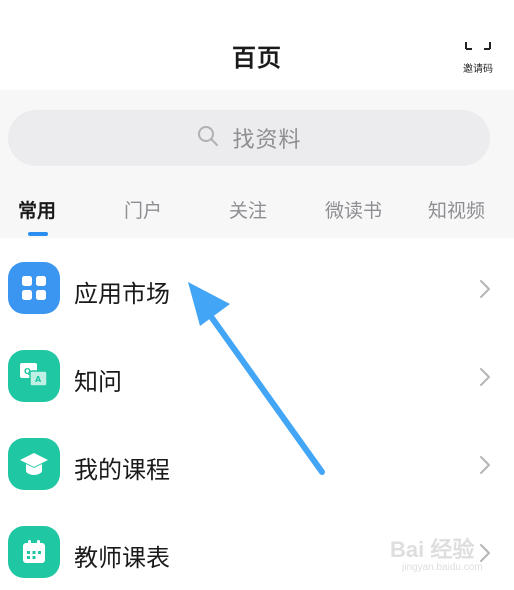 This screenshot has width=514, height=590. I want to click on list-item-label: 教师课表, so click(122, 558).